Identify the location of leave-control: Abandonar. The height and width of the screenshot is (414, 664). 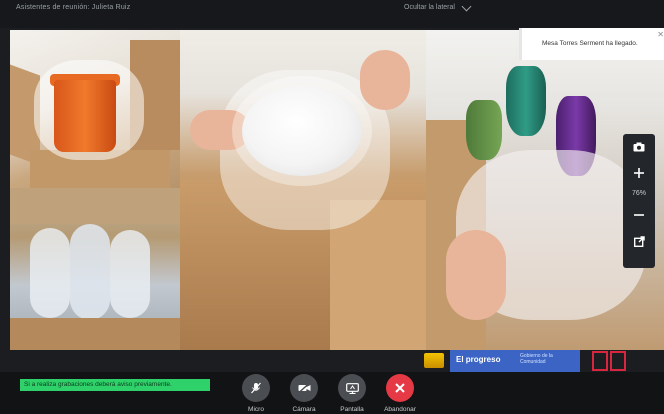
(400, 392).